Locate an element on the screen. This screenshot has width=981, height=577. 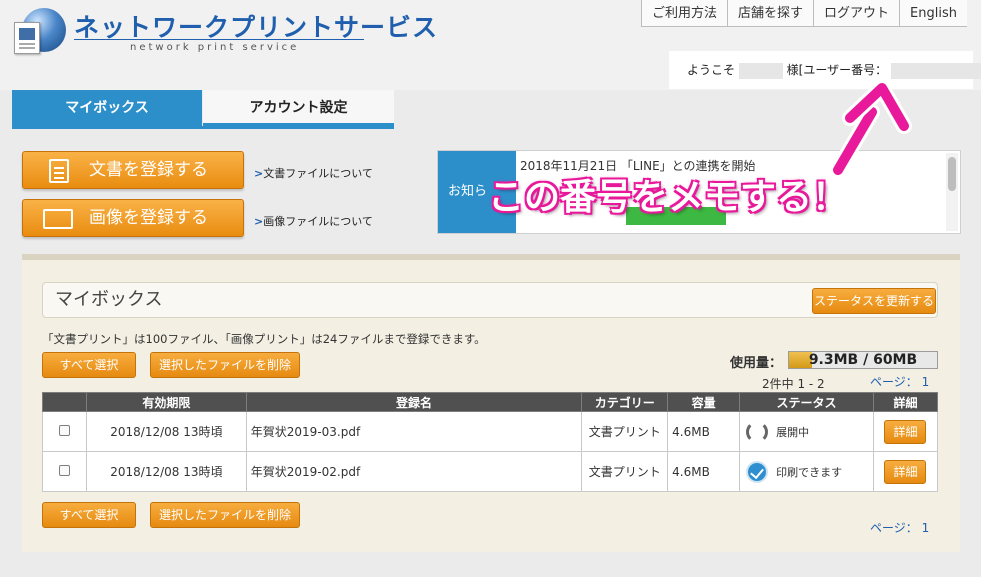
nav-how-to-use: ご利用方法 is located at coordinates (684, 13).